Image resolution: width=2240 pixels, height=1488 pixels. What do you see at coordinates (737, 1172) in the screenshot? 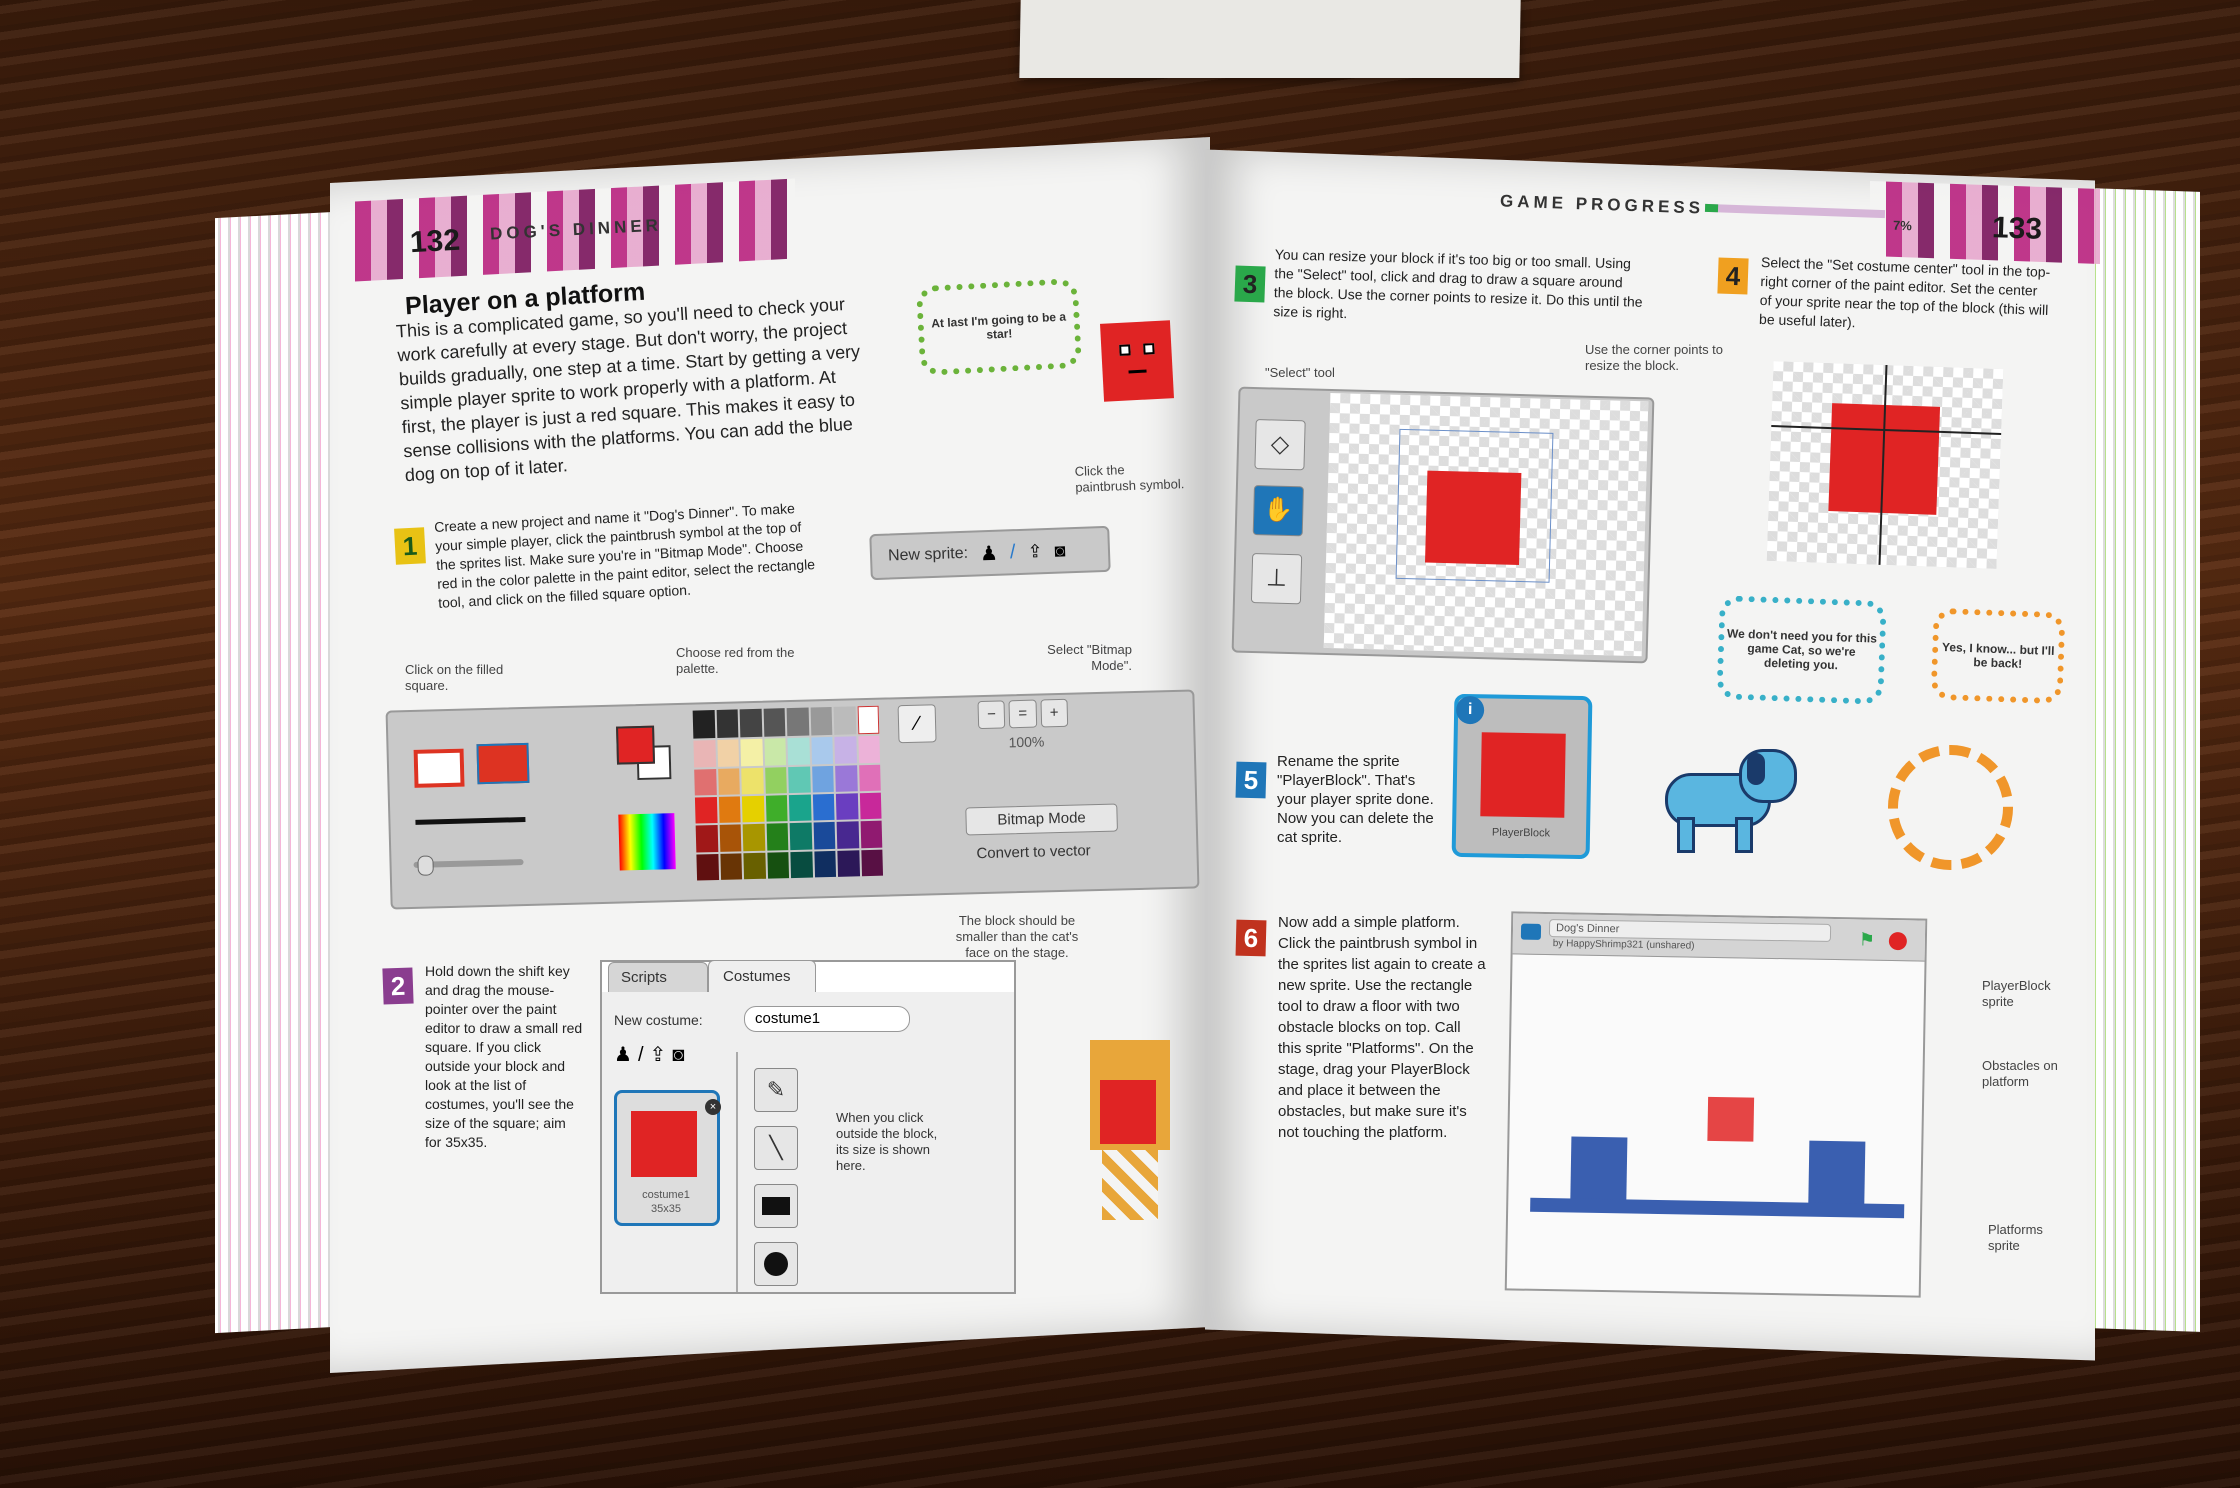
I see `divider` at bounding box center [737, 1172].